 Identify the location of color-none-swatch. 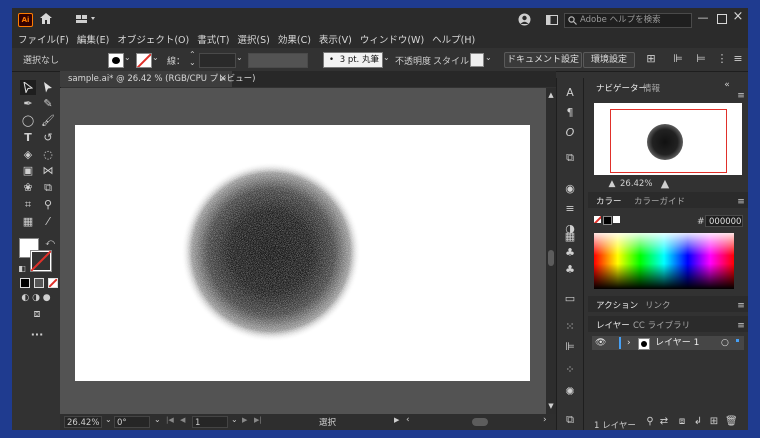
(597, 219).